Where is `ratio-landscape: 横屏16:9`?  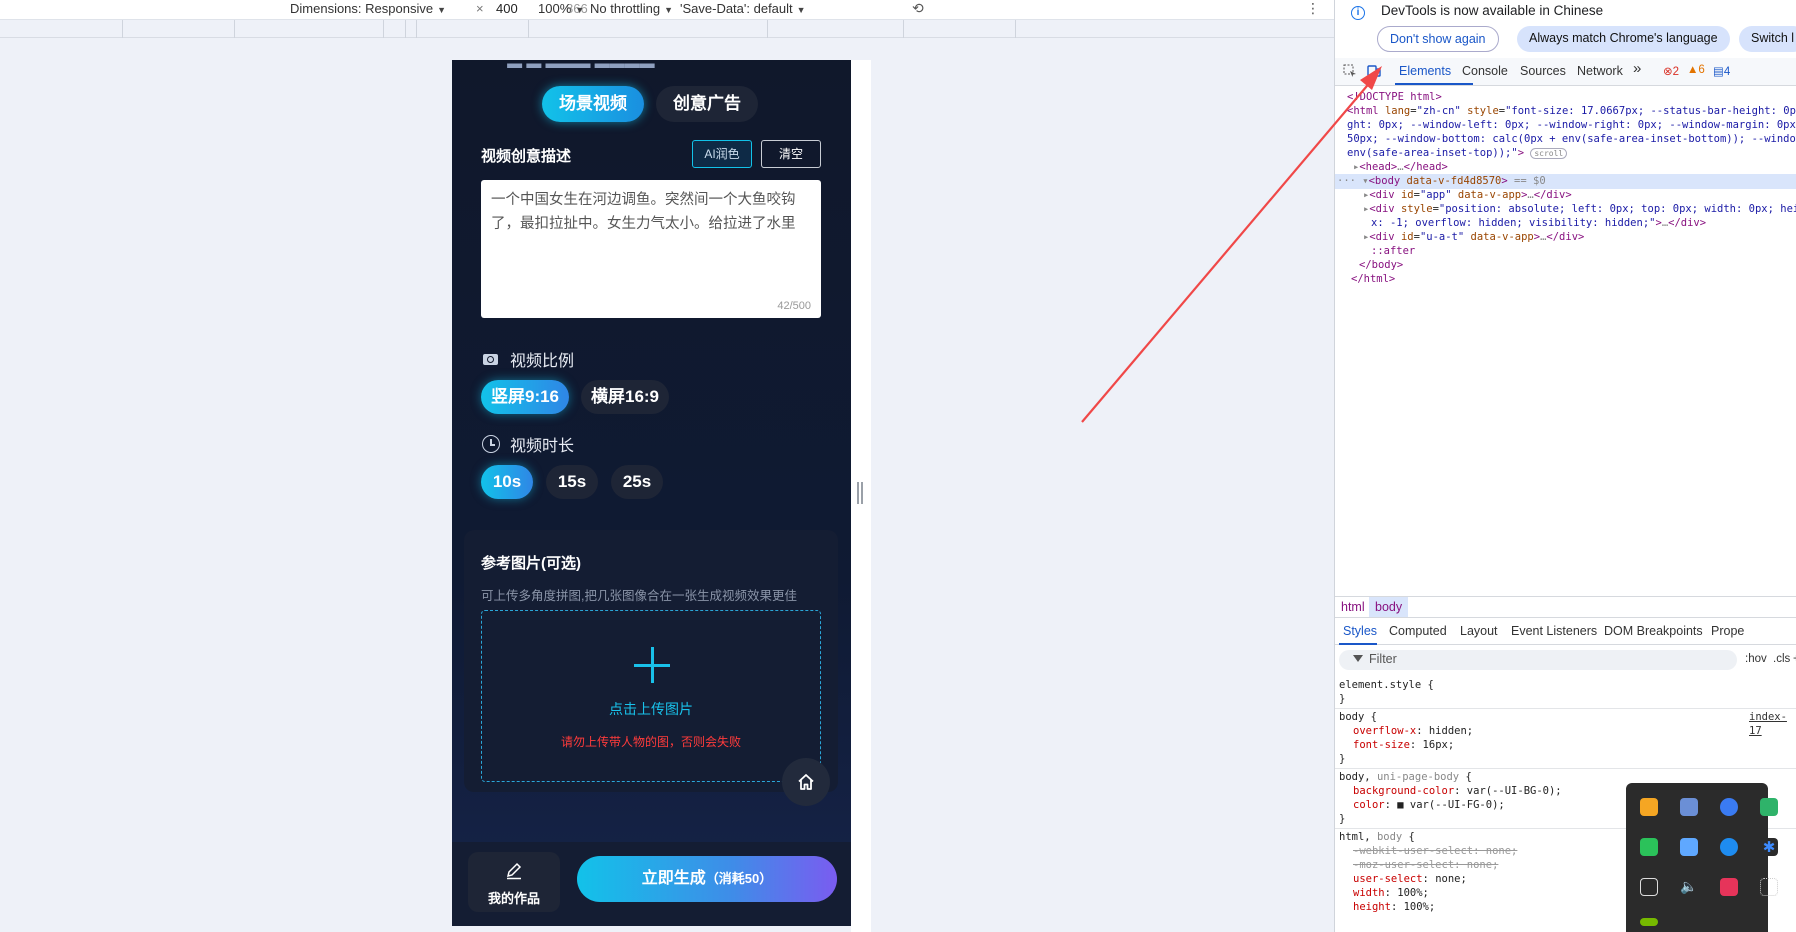 ratio-landscape: 横屏16:9 is located at coordinates (625, 397).